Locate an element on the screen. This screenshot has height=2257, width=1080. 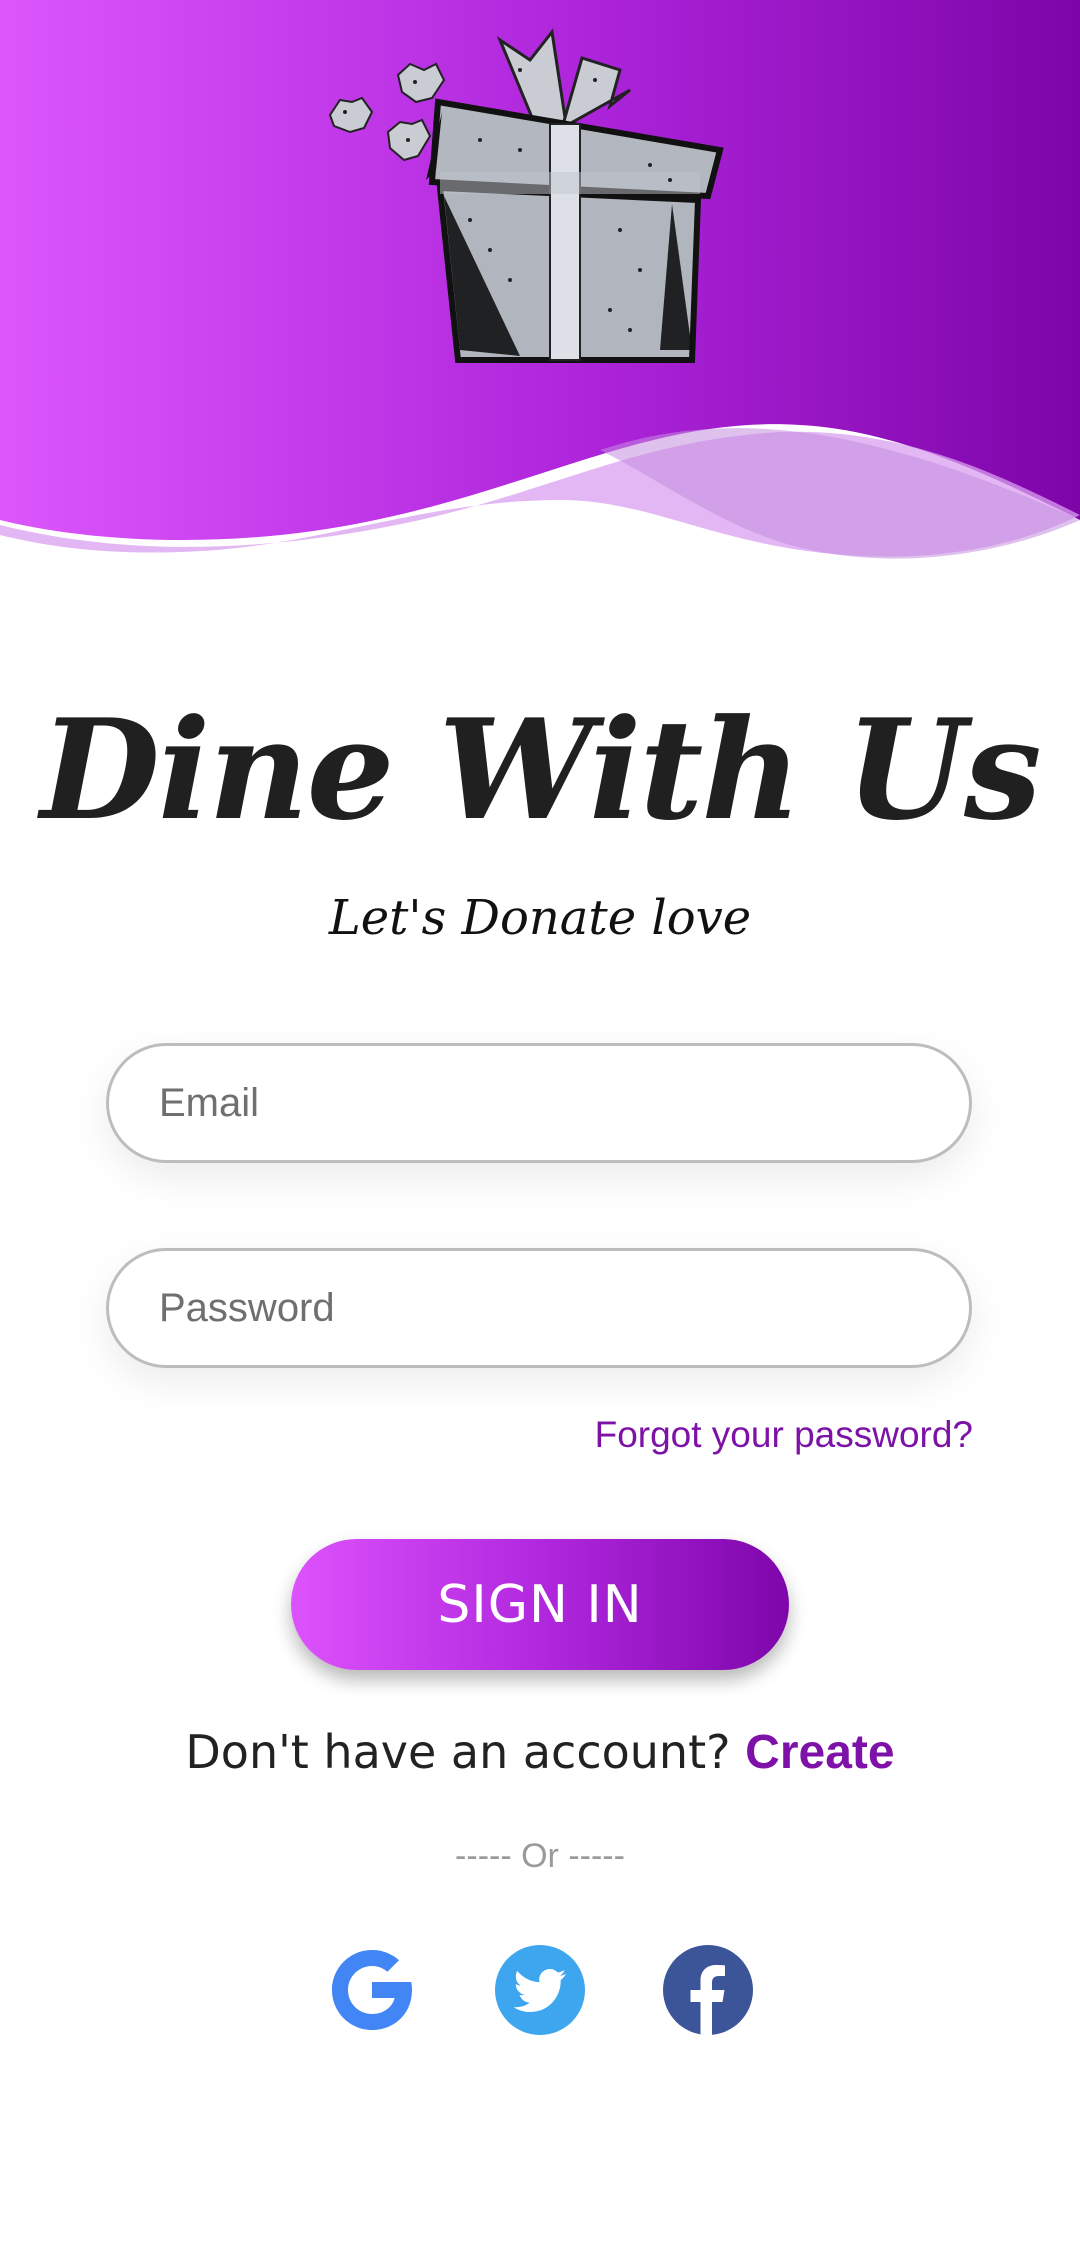
password-field is located at coordinates (539, 1308).